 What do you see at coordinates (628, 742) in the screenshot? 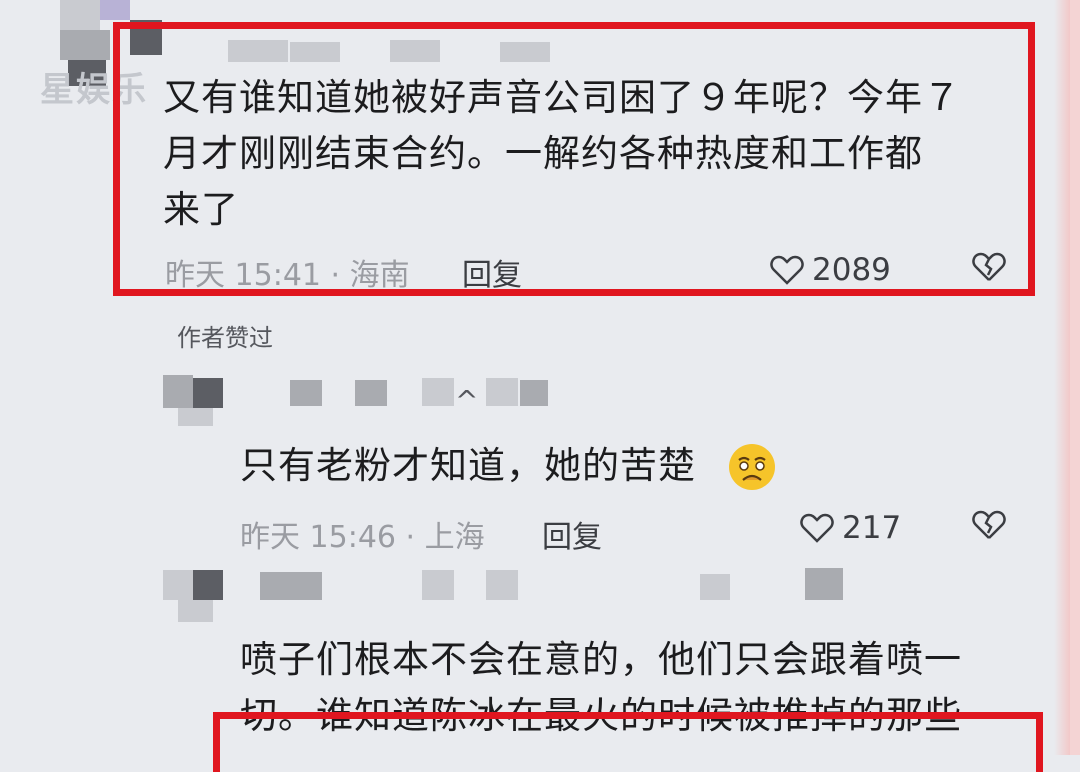
I see `highlight-box` at bounding box center [628, 742].